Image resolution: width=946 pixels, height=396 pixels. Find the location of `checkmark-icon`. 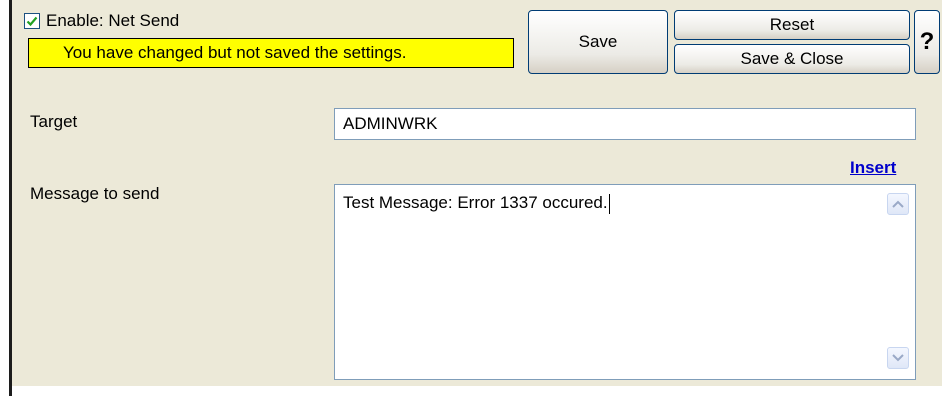

checkmark-icon is located at coordinates (32, 21).